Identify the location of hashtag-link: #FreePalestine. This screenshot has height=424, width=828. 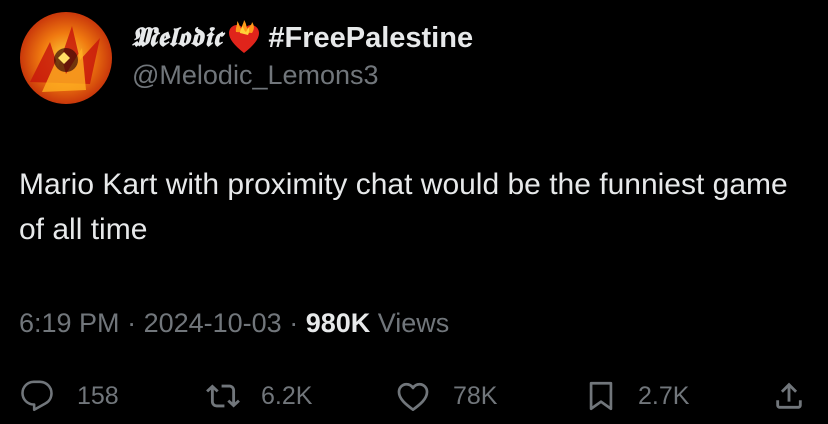
(370, 38).